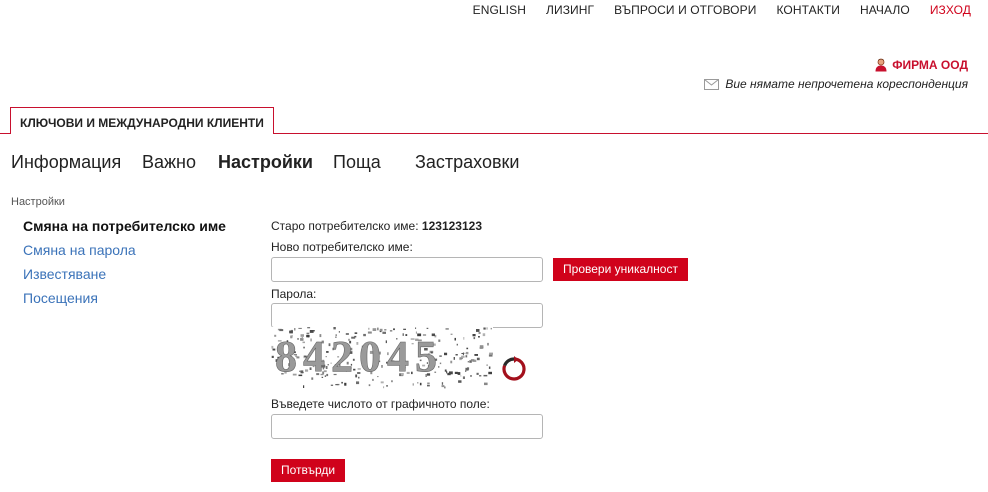 The height and width of the screenshot is (492, 988). I want to click on company-link: ФИРМА ООД, so click(836, 65).